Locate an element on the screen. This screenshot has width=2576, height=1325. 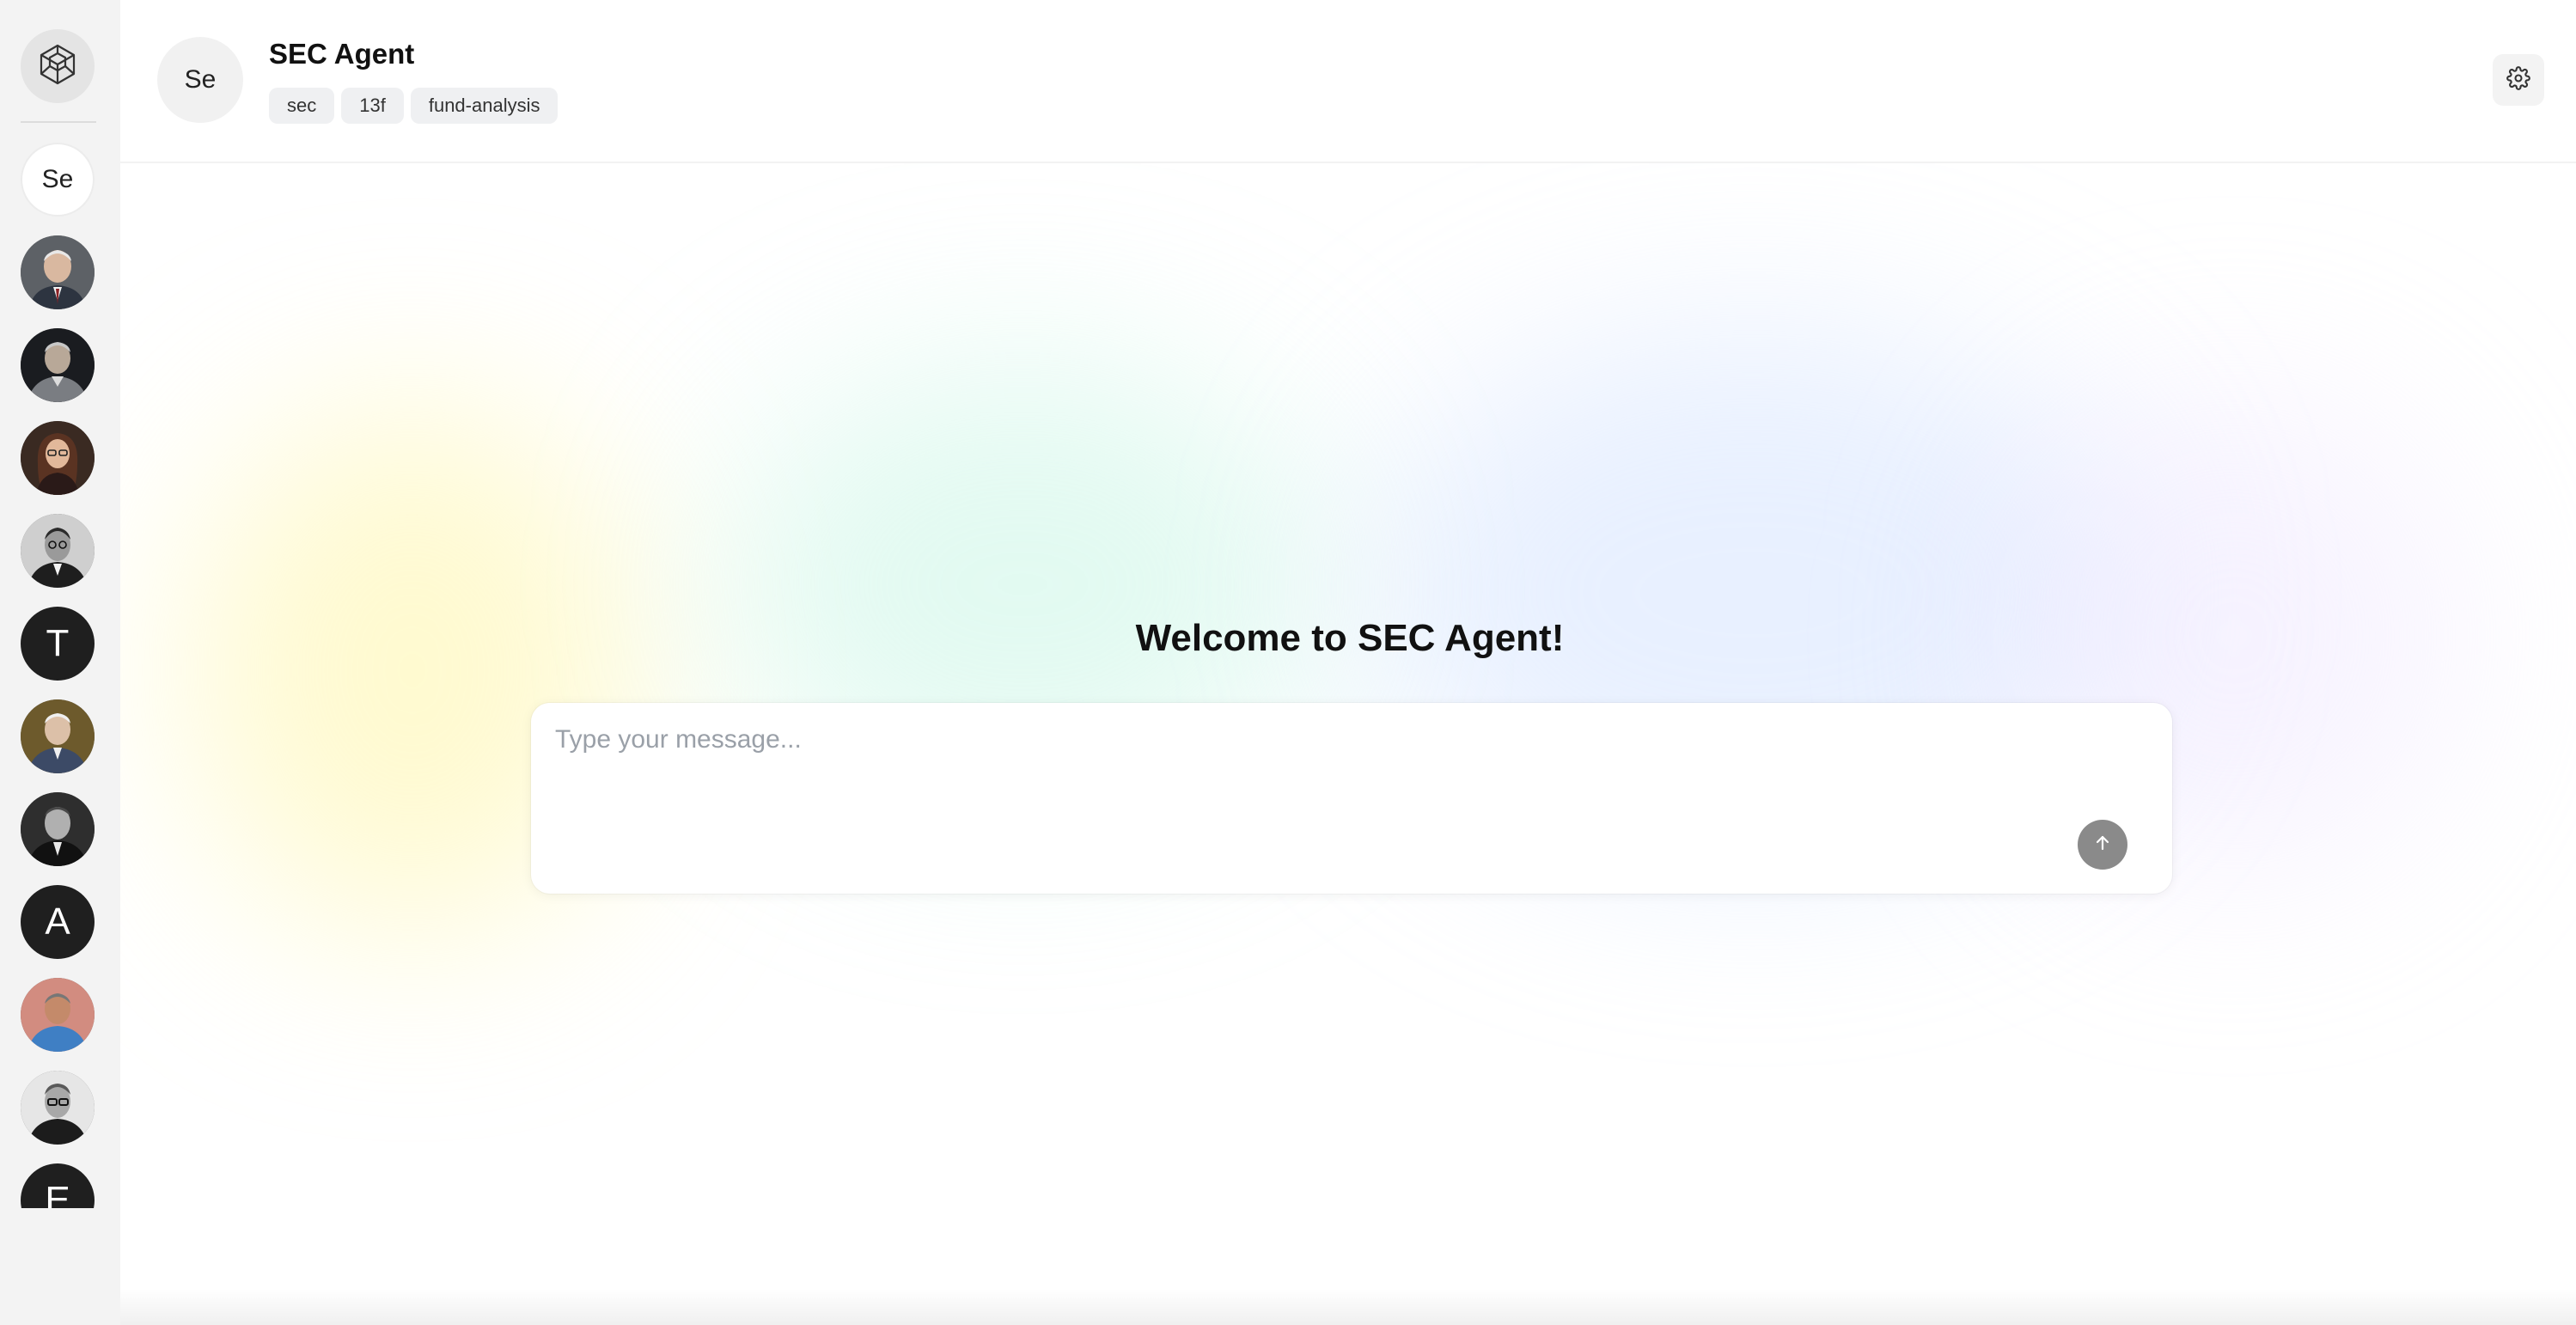
sidebar-divider is located at coordinates (58, 122).